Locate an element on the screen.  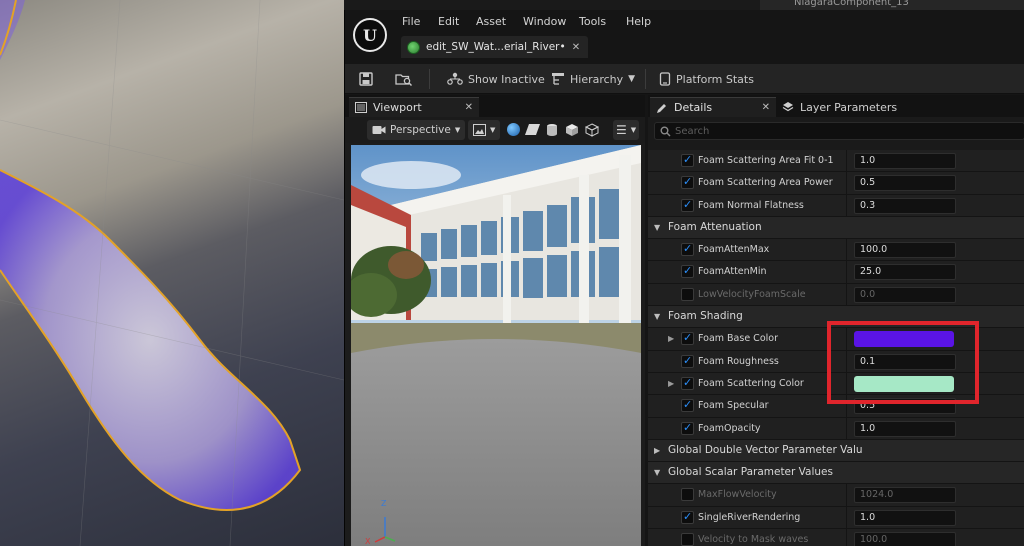
value-field: 0.1 is located at coordinates (905, 361).